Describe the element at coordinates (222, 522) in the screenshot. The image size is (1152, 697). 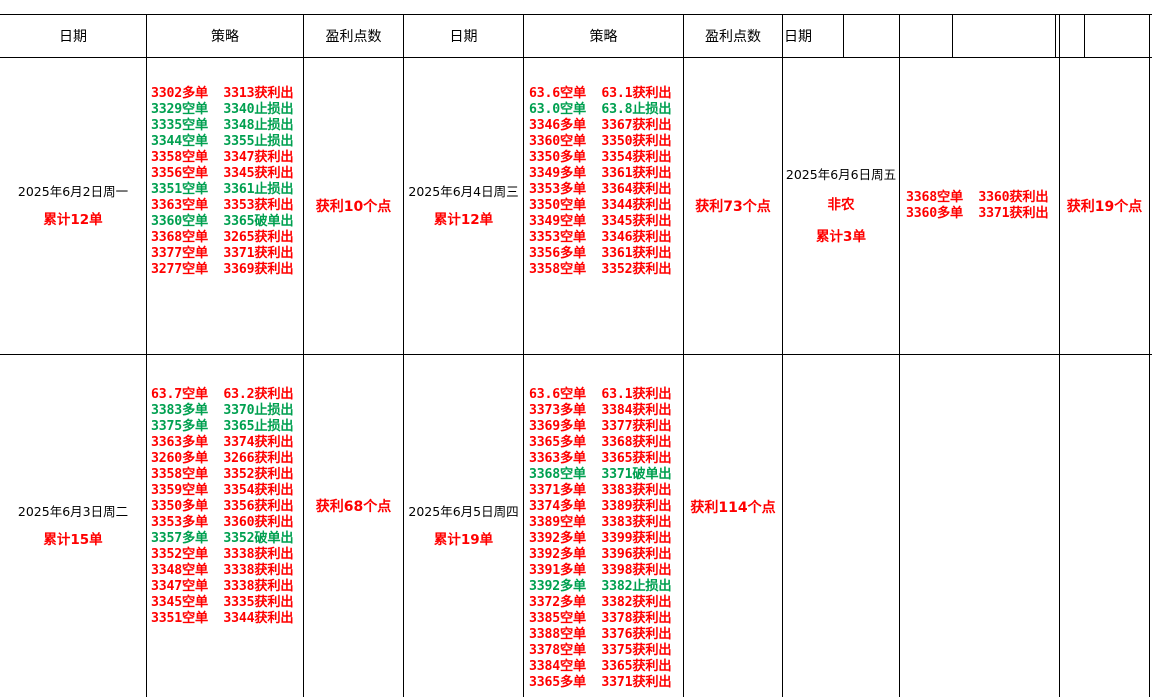
I see `strategy-line: 3353多单 3360获利出` at that location.